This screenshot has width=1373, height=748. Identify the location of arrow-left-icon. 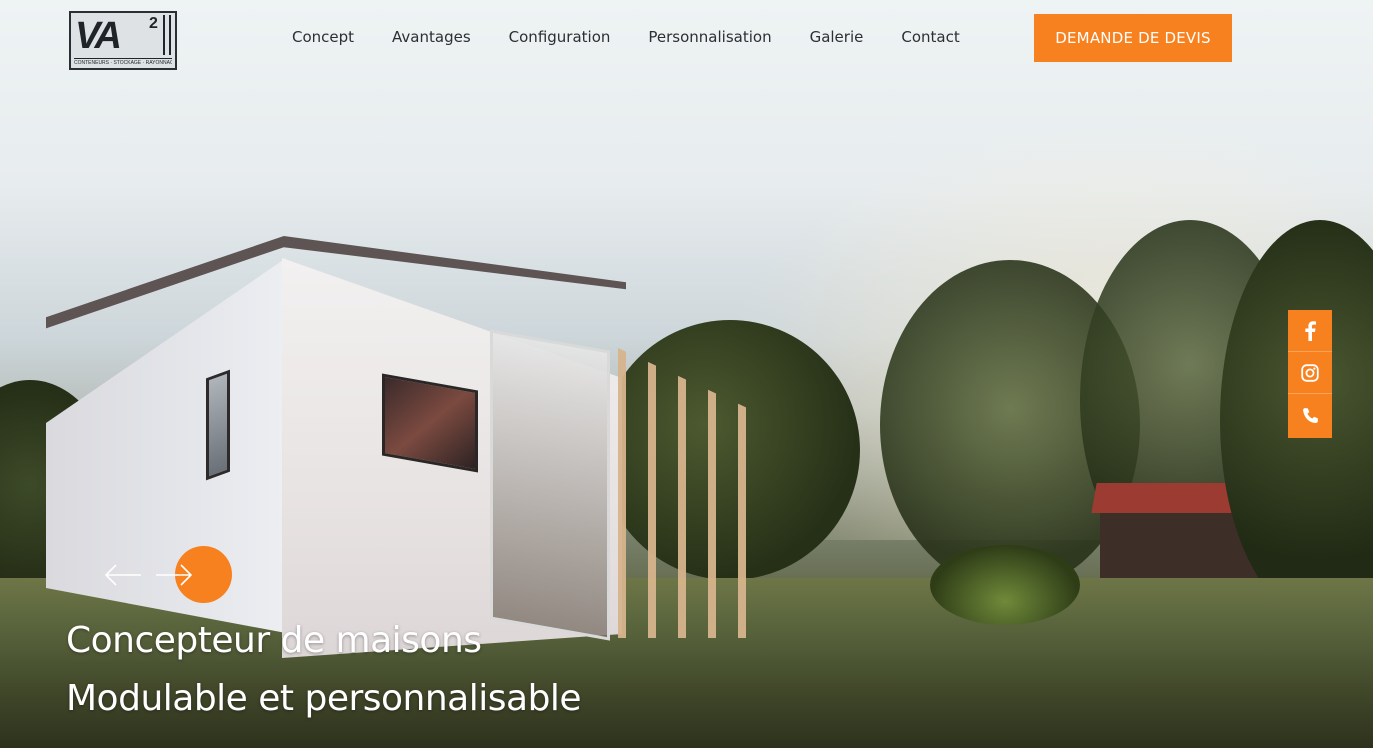
(122, 575).